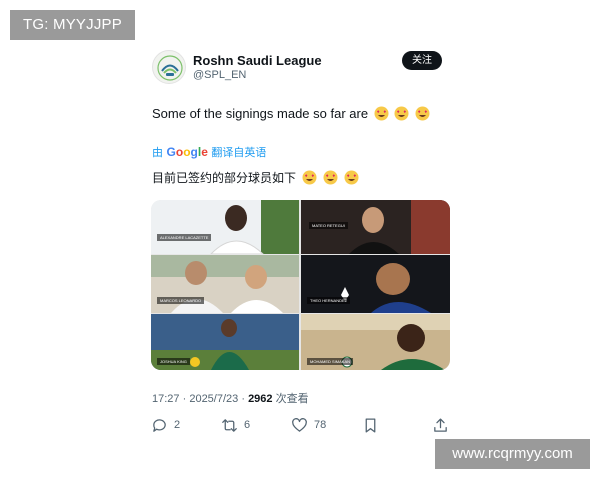 This screenshot has width=600, height=480. What do you see at coordinates (330, 361) in the screenshot?
I see `player-name-tag: MOHAMED SIMAKAN` at bounding box center [330, 361].